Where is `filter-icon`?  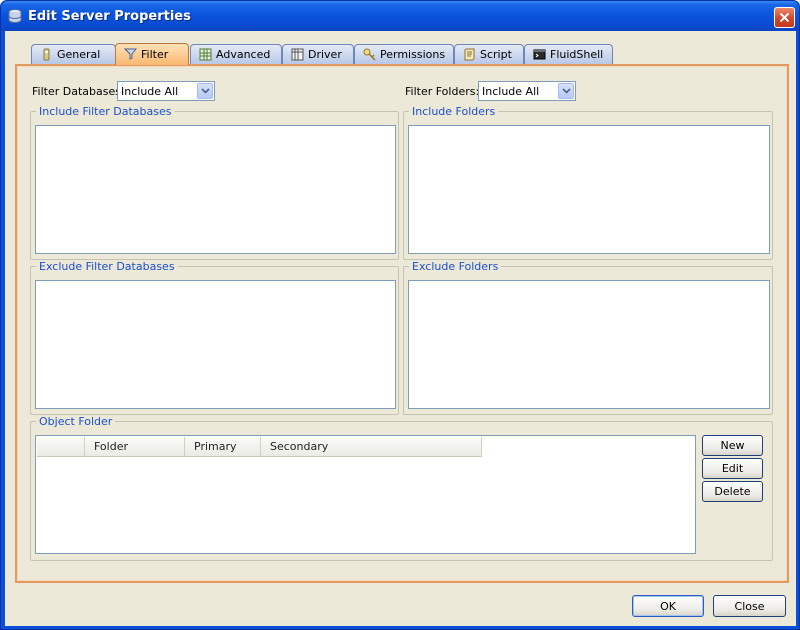 filter-icon is located at coordinates (130, 54).